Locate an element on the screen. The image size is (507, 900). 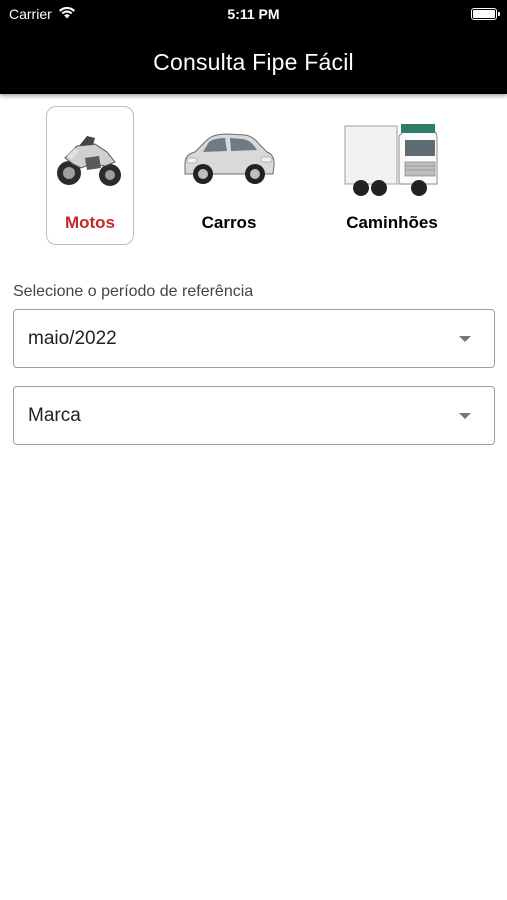
status-time: 5:11 PM is located at coordinates (253, 14).